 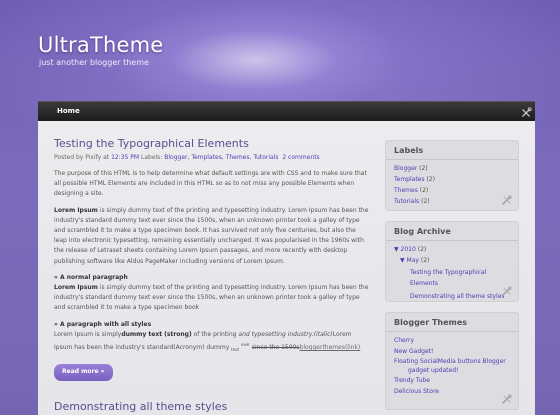 I want to click on archive-post: Demonstrating all theme styles, so click(x=452, y=296).